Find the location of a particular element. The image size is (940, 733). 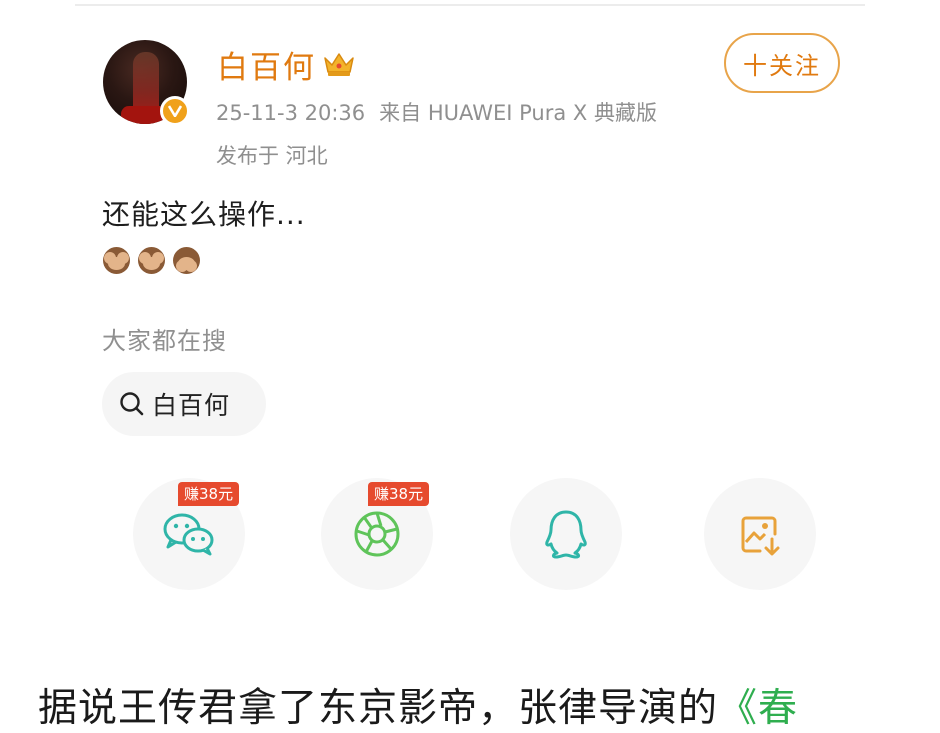

search-chip-label: 白百何 is located at coordinates (191, 405).